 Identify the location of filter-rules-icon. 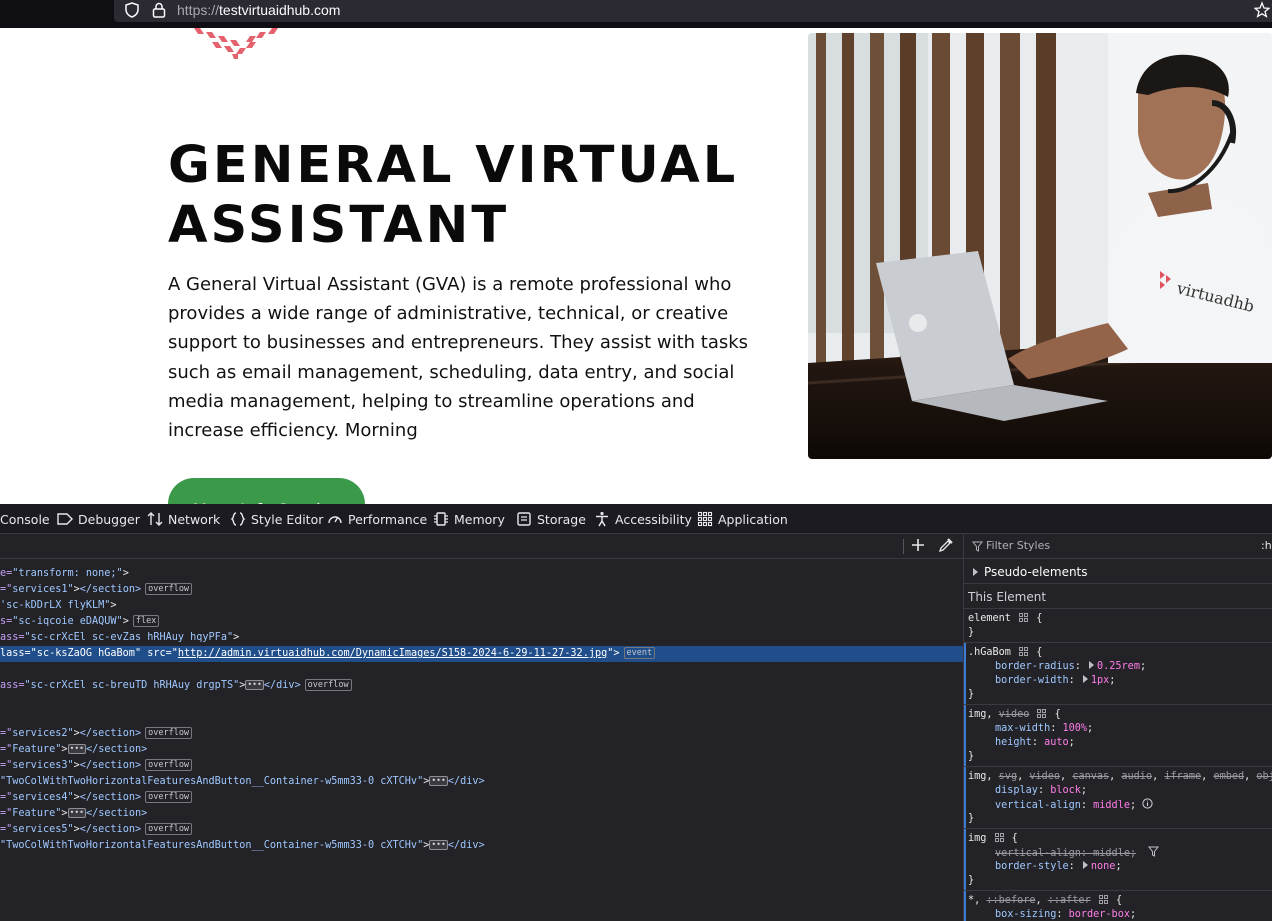
(1148, 852).